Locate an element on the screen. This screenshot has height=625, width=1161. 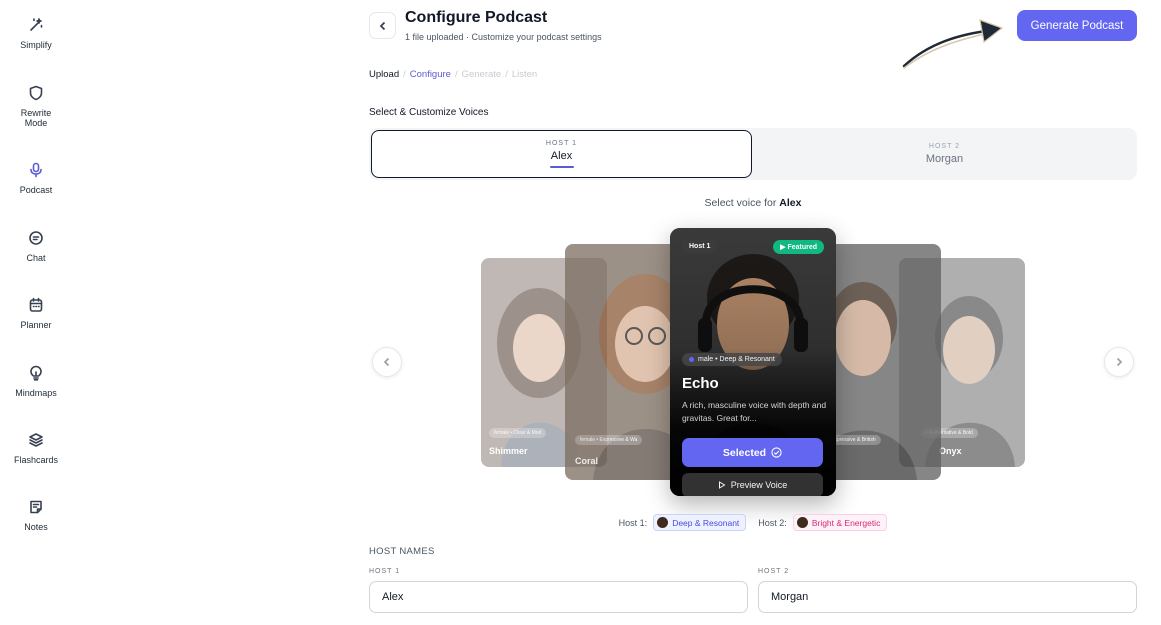
voice-name: Coral is located at coordinates (587, 461).